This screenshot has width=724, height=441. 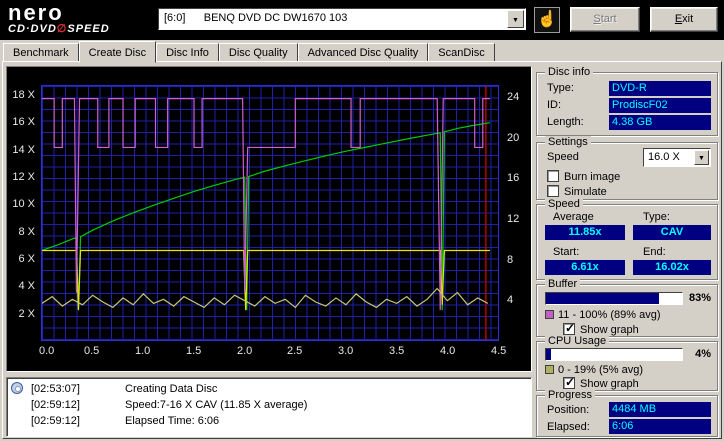 I want to click on y-axis-right-labels: 24 20 16 12 8 4, so click(x=517, y=213).